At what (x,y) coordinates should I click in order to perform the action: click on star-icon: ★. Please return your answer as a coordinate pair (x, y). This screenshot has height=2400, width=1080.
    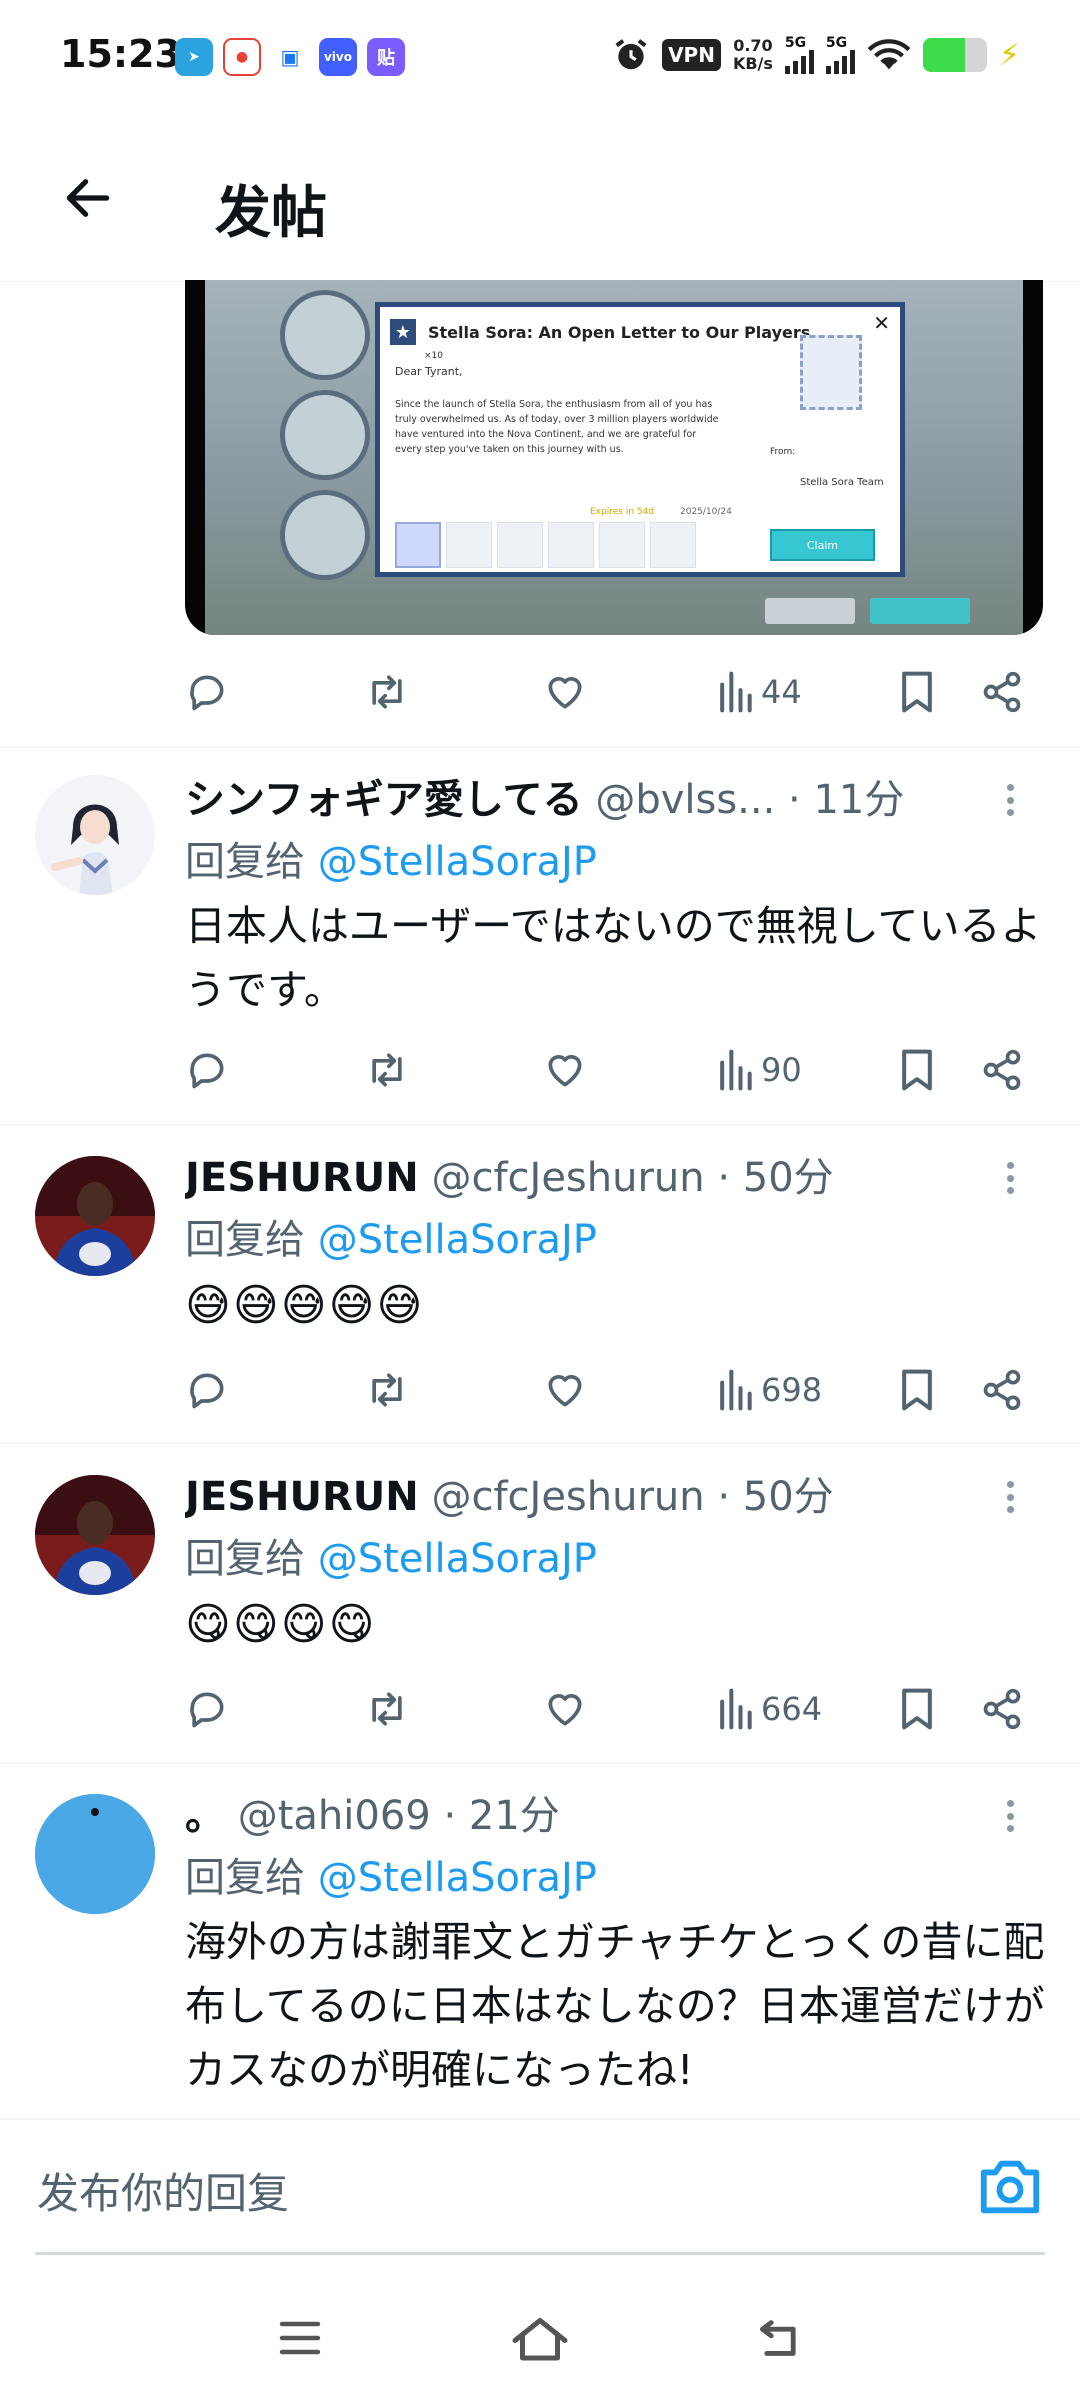
    Looking at the image, I should click on (403, 332).